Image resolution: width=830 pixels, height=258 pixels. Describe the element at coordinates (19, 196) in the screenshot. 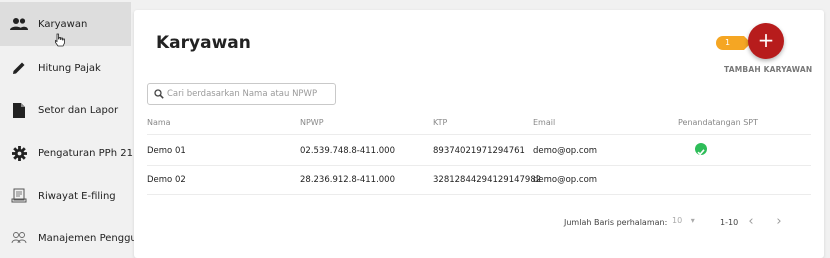

I see `efiling-icon` at that location.